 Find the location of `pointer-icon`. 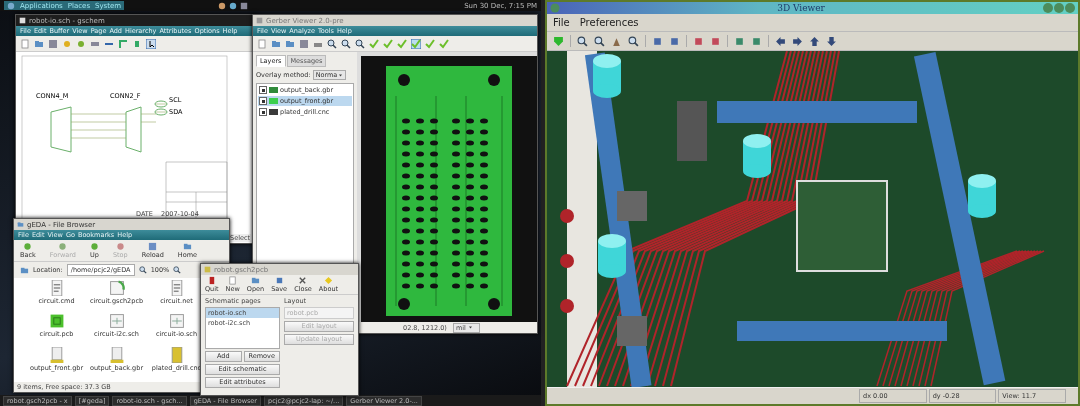

pointer-icon is located at coordinates (151, 43).